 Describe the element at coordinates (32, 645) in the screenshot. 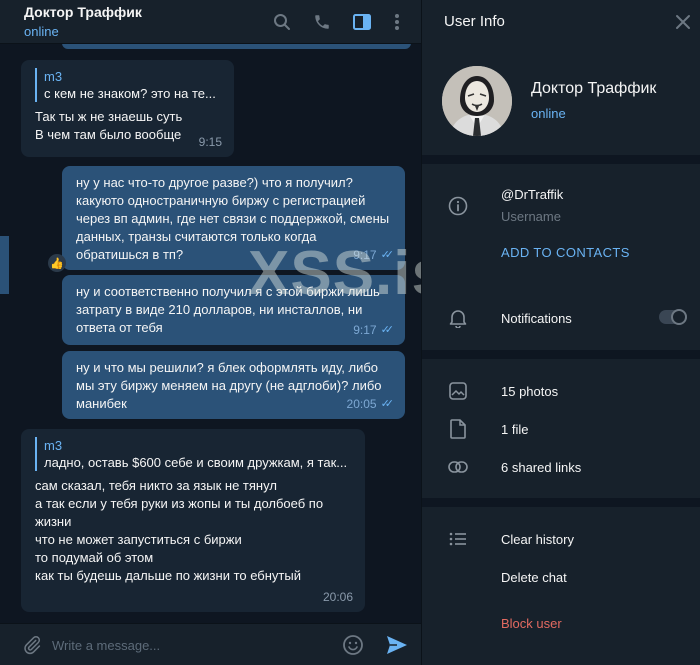

I see `attach-icon` at that location.